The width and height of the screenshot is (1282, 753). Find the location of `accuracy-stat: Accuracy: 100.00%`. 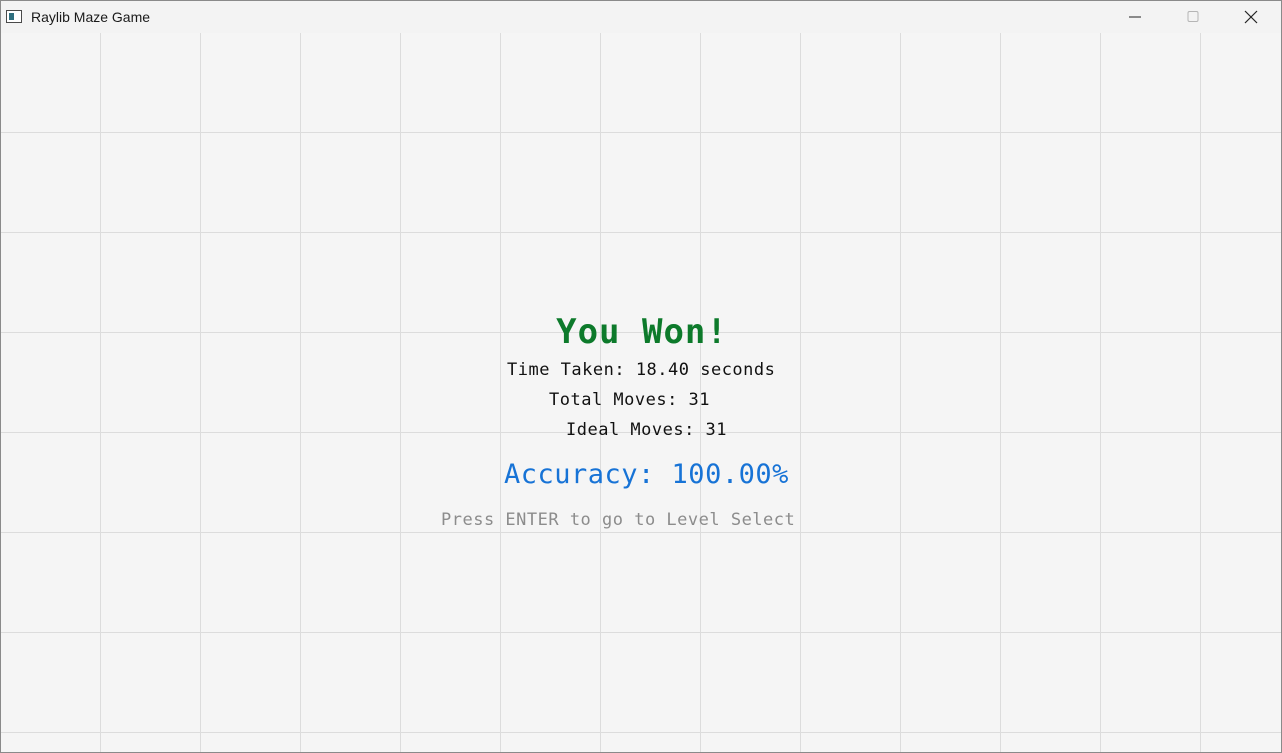

accuracy-stat: Accuracy: 100.00% is located at coordinates (646, 474).